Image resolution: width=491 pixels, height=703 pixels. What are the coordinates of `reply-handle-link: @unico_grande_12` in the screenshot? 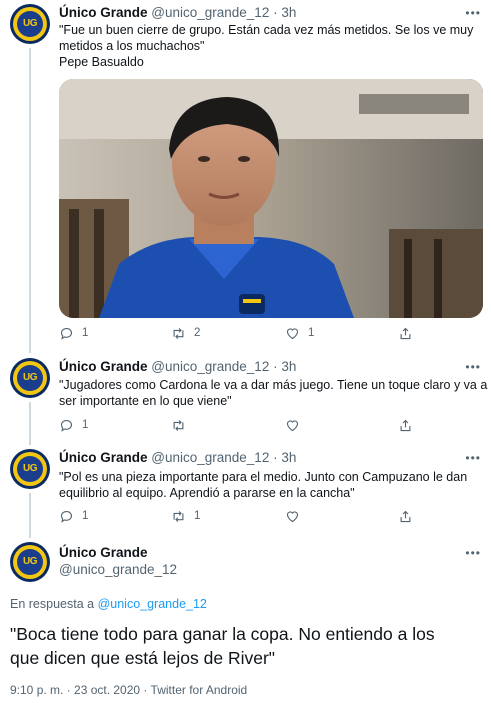 It's located at (152, 604).